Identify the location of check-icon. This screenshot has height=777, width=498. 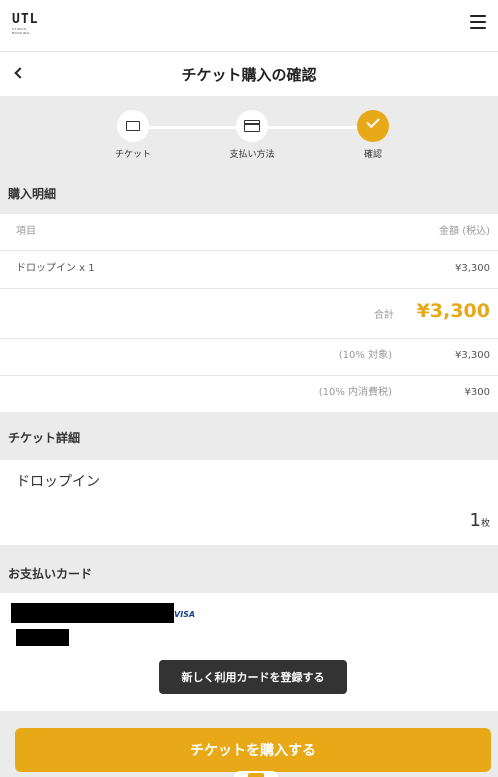
(373, 121).